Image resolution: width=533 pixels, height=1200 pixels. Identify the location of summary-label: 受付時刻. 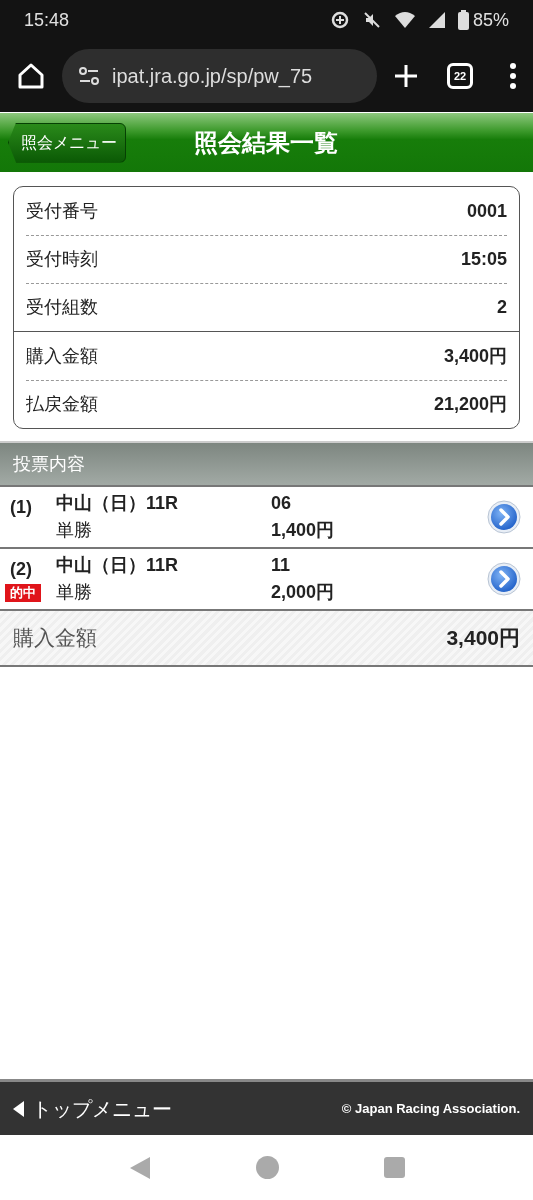
(62, 259).